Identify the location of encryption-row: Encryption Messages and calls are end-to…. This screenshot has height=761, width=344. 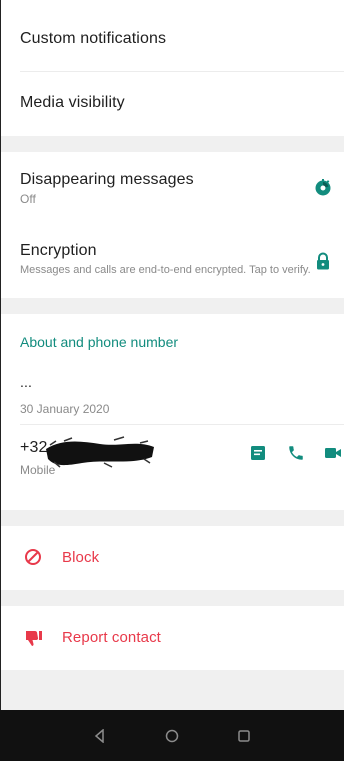
(172, 261).